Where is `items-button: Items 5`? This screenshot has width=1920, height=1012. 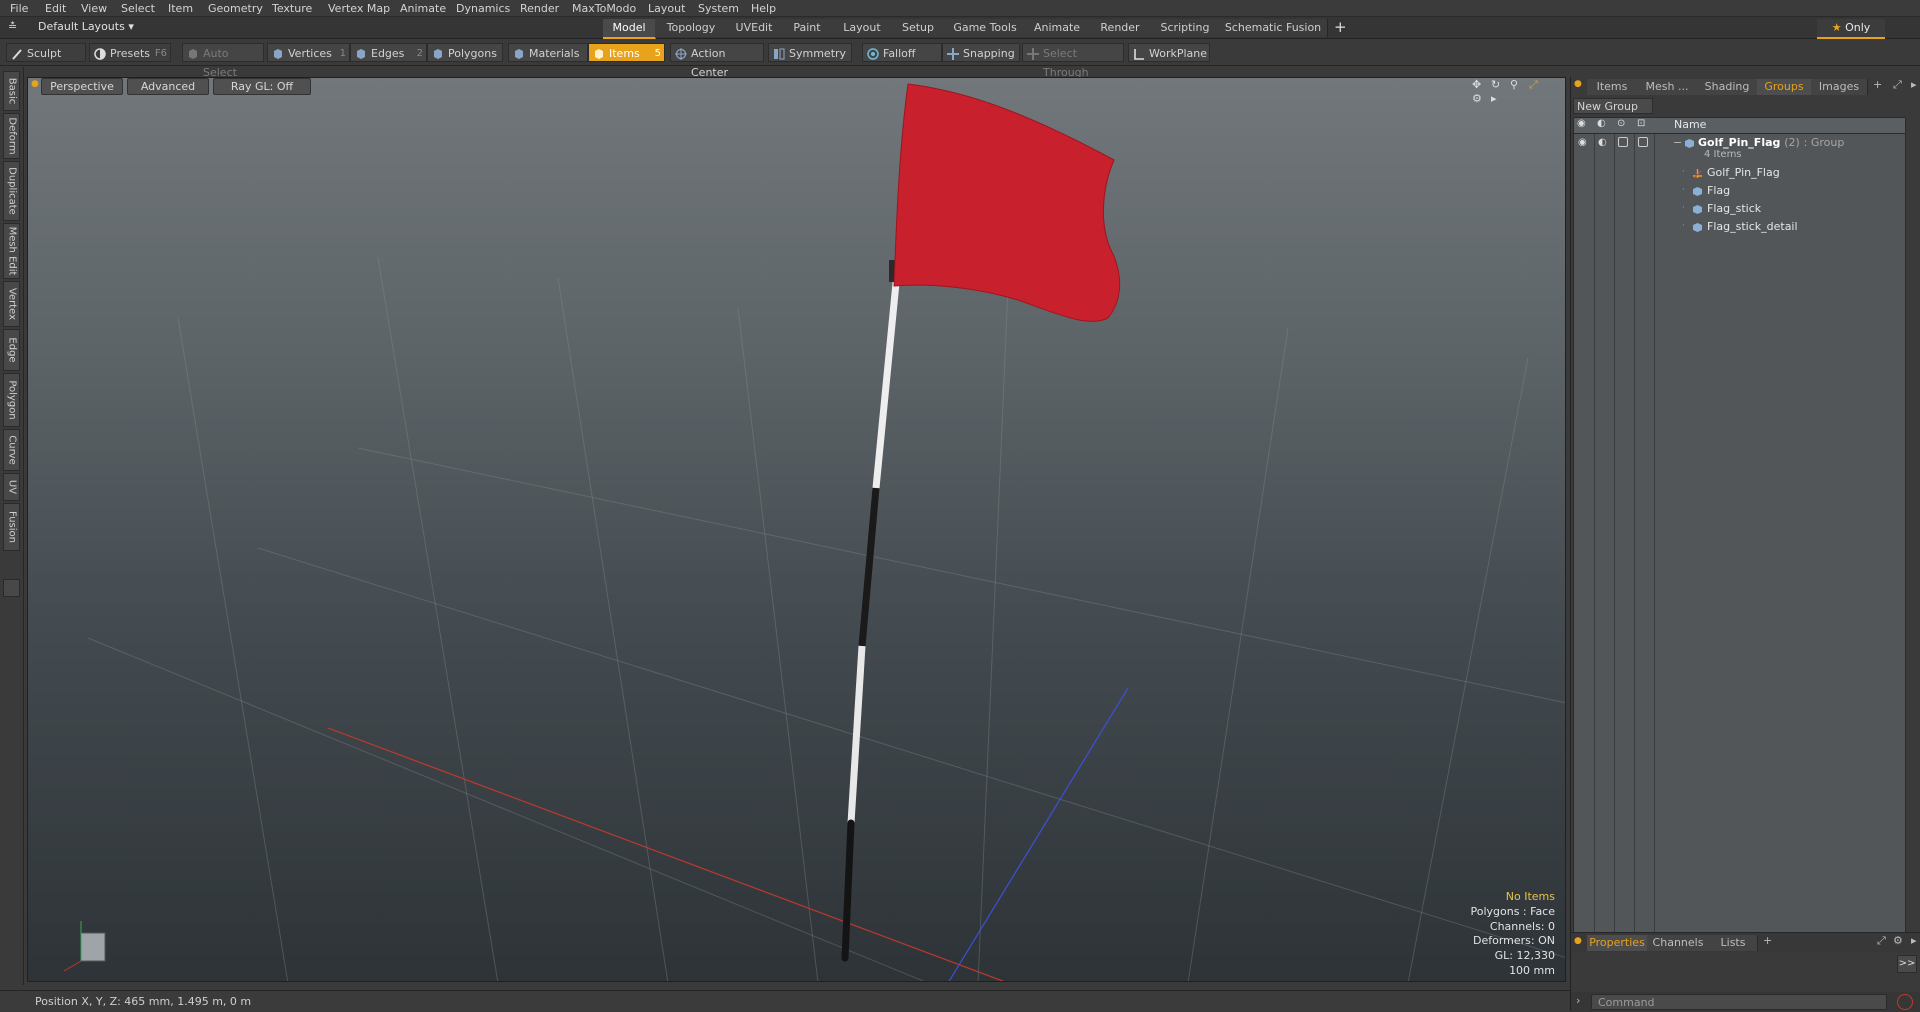
items-button: Items 5 is located at coordinates (626, 52).